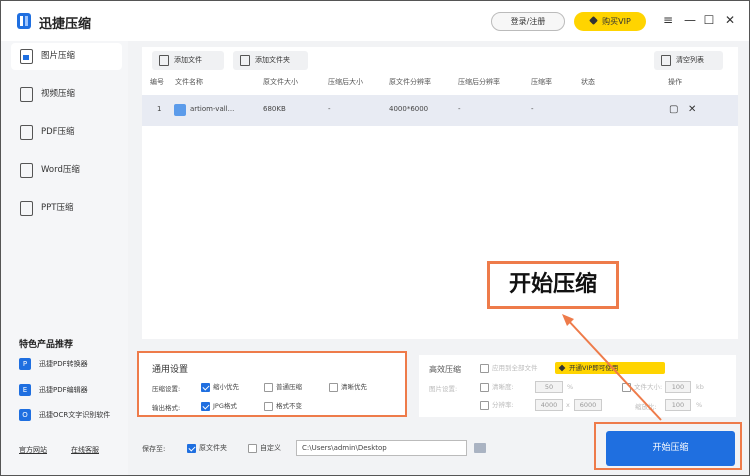  Describe the element at coordinates (207, 448) in the screenshot. I see `save-source-folder-option: 原文件夹` at that location.